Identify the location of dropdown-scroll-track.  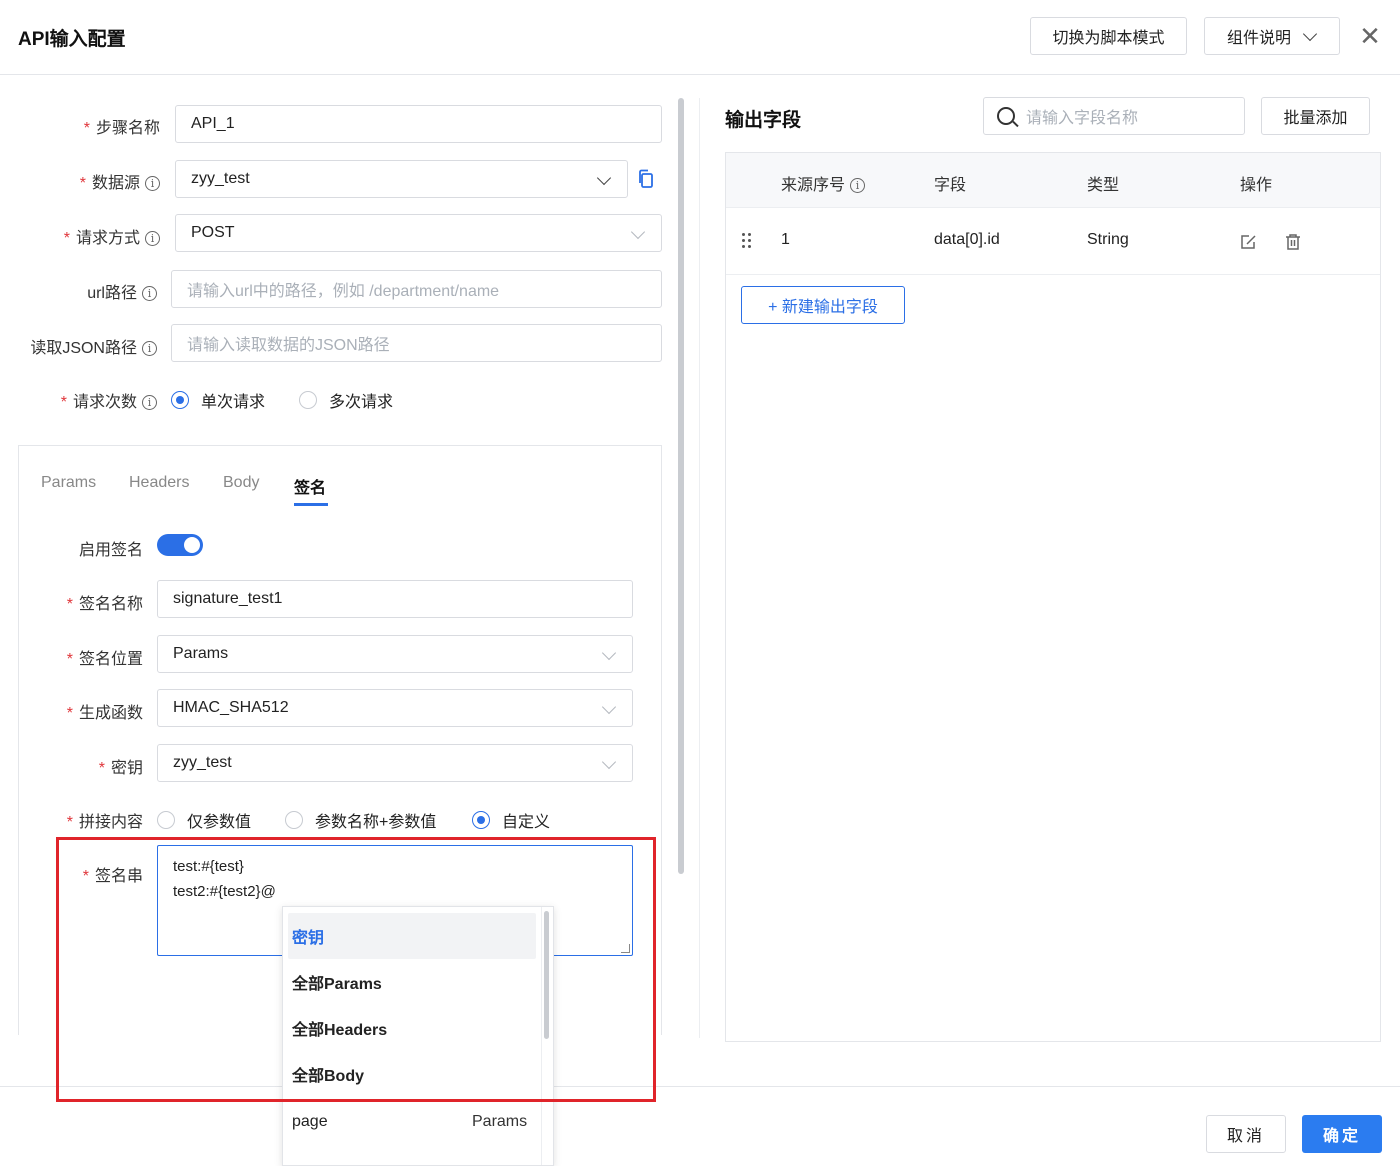
(541, 1036).